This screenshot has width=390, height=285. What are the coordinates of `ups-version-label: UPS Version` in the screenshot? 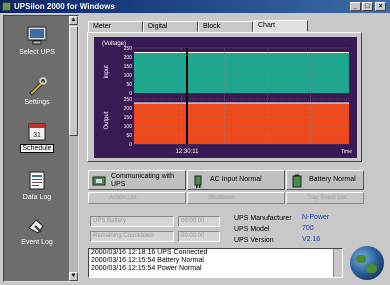 It's located at (254, 240).